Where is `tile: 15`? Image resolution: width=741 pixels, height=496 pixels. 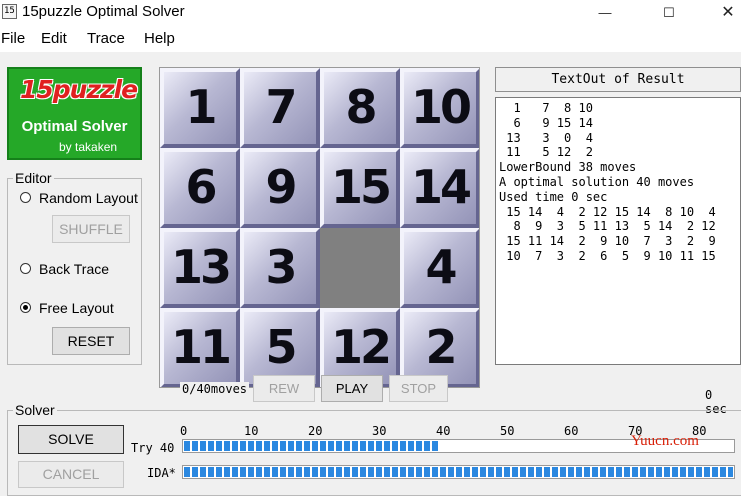
tile: 15 is located at coordinates (360, 188).